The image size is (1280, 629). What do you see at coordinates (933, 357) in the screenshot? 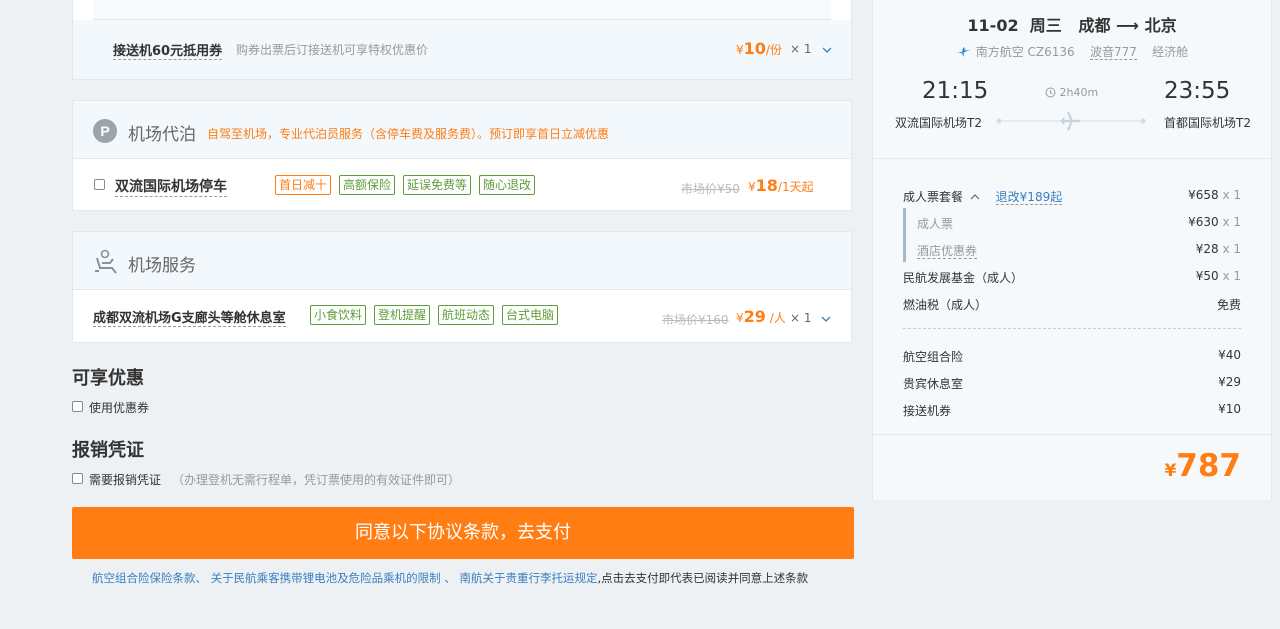
I see `insurance-label: 航空组合险` at bounding box center [933, 357].